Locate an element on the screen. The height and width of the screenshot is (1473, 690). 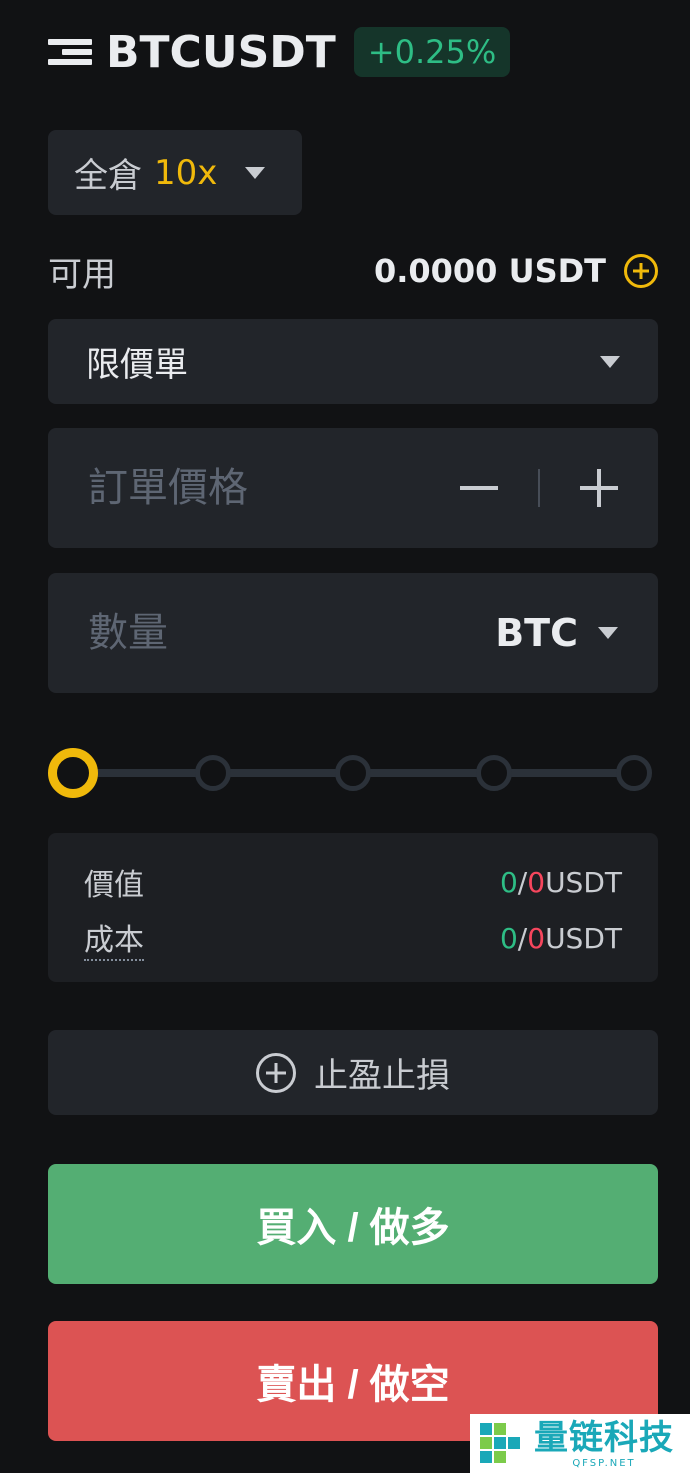
watermark-logo-icon is located at coordinates (501, 1444).